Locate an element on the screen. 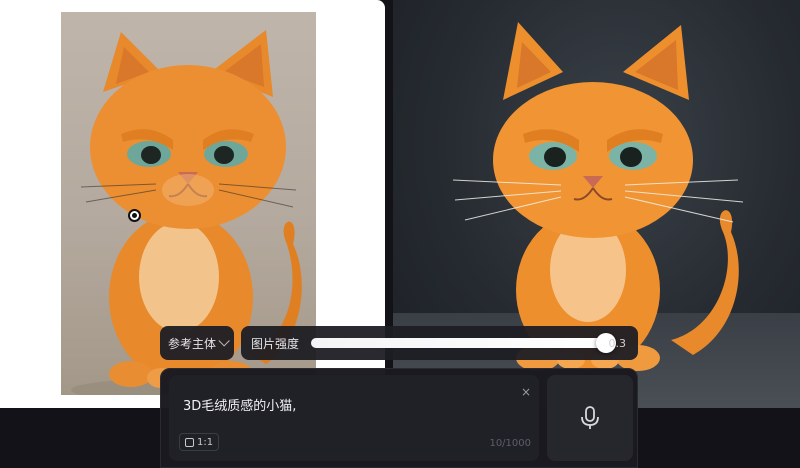 The image size is (800, 468). chevron-down-icon is located at coordinates (224, 341).